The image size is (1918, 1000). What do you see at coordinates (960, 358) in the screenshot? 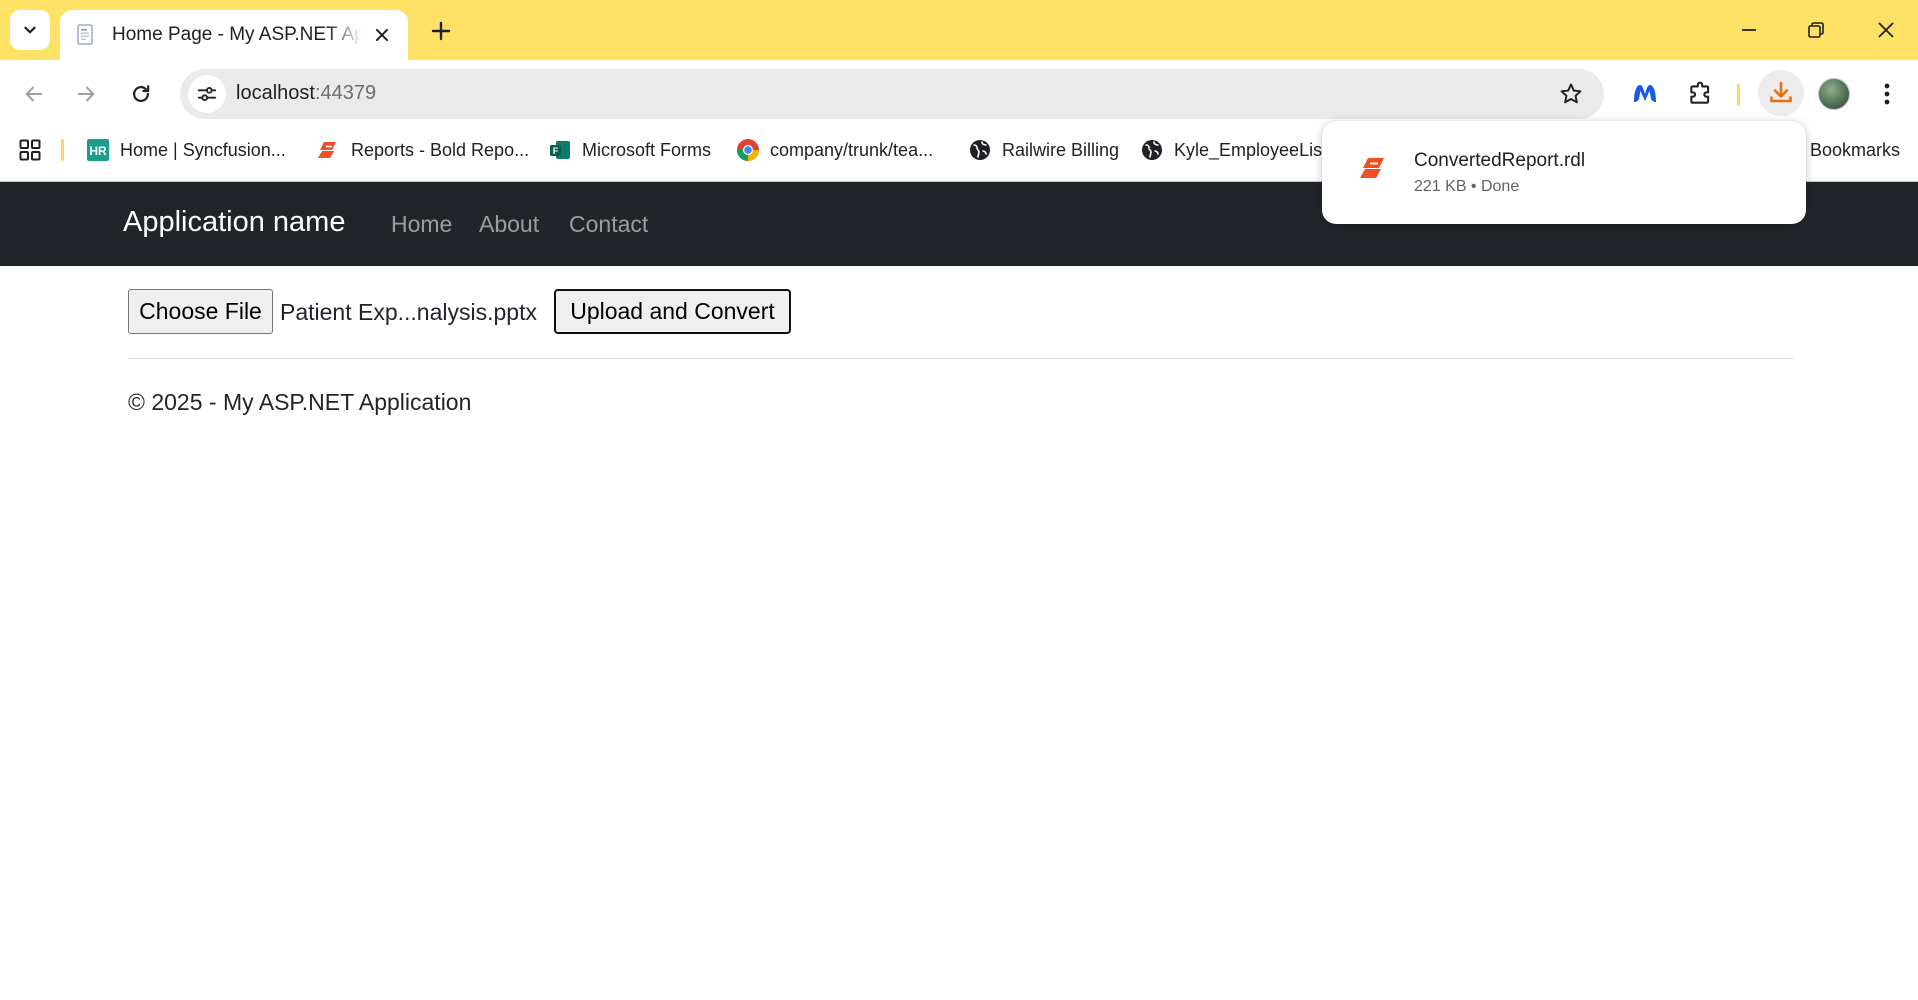
I see `content-divider` at bounding box center [960, 358].